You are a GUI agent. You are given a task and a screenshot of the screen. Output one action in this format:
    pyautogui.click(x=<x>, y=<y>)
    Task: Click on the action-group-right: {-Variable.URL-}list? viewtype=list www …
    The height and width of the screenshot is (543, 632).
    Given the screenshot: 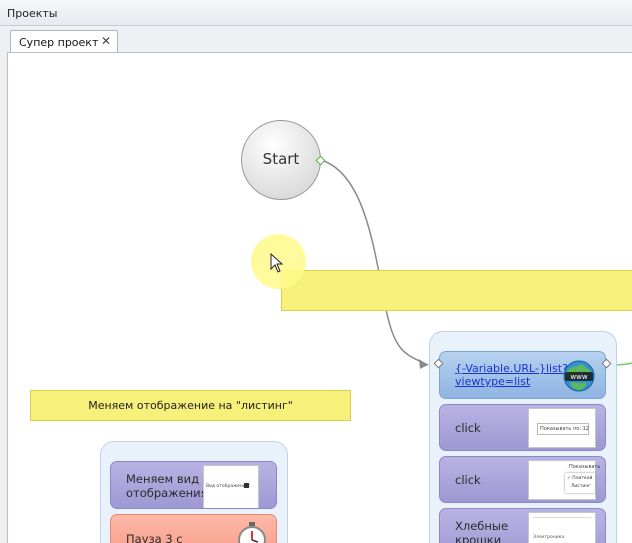 What is the action you would take?
    pyautogui.click(x=523, y=437)
    